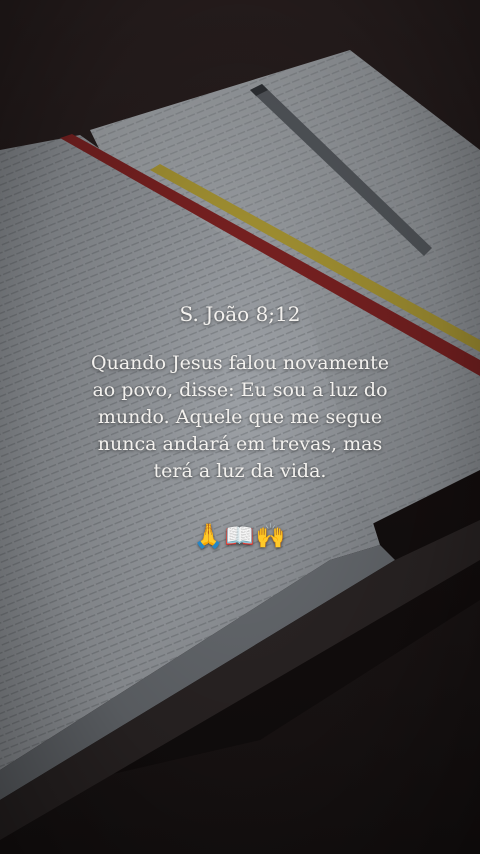 The width and height of the screenshot is (480, 854). I want to click on verse-line: mundo. Aquele que me segue, so click(240, 417).